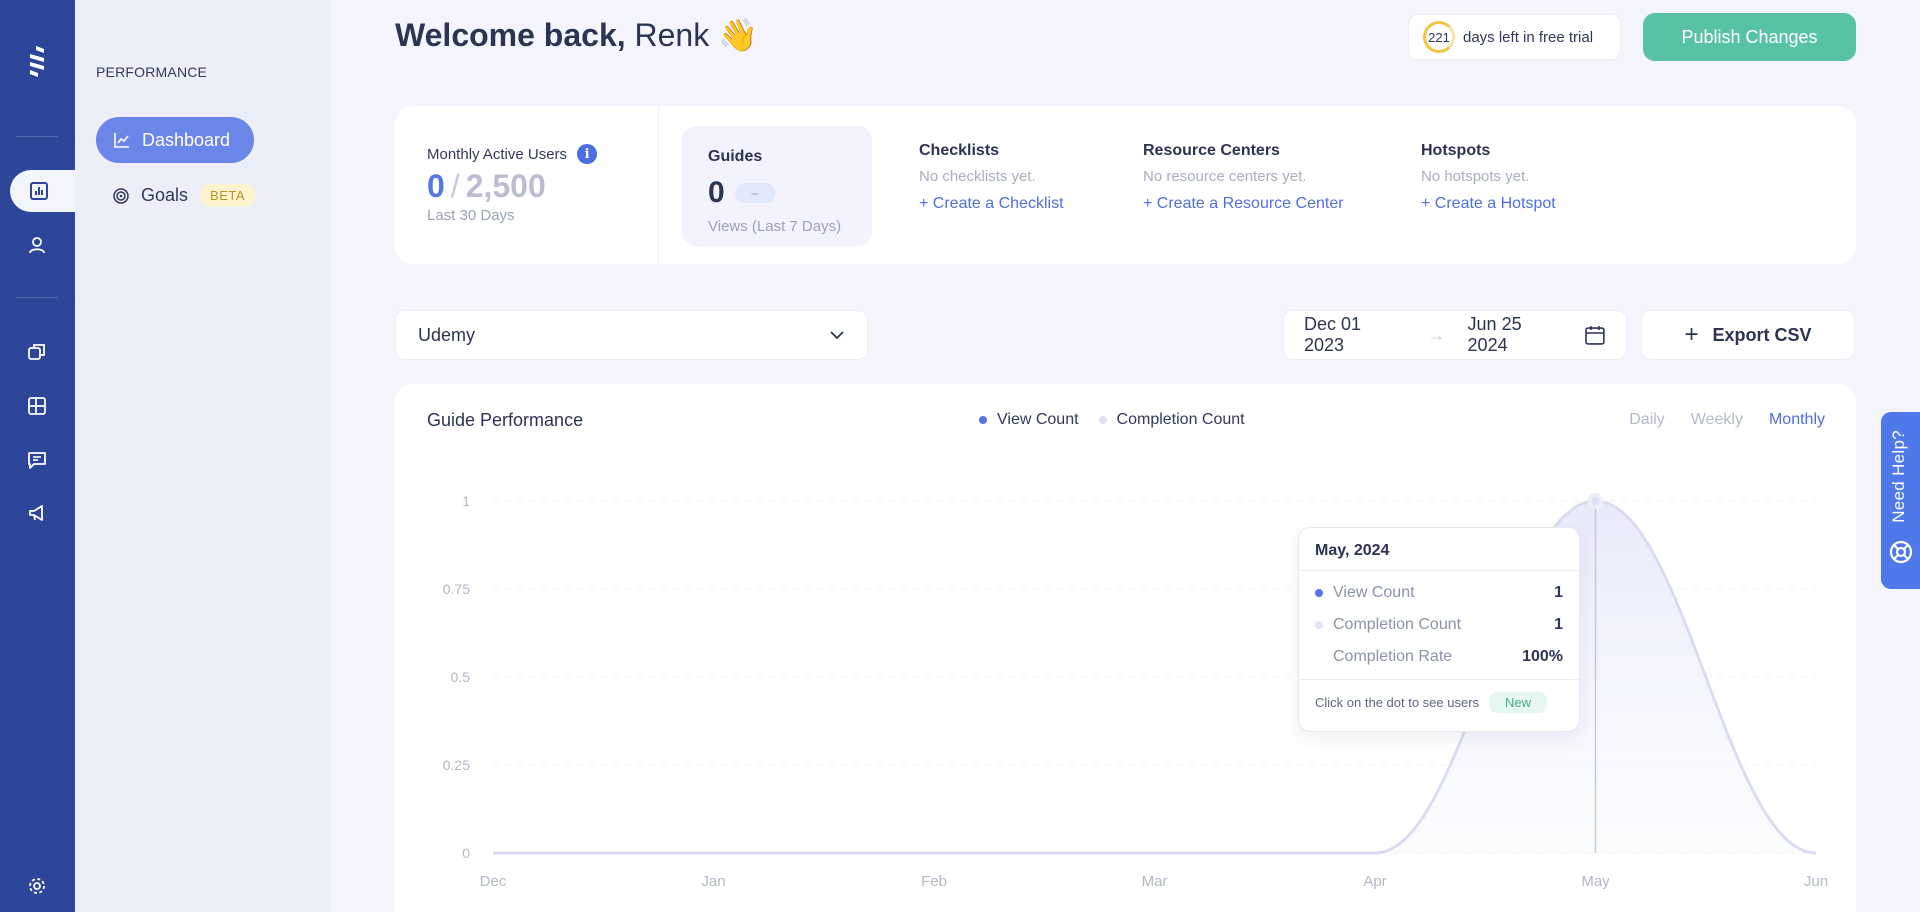  Describe the element at coordinates (983, 420) in the screenshot. I see `legend-dot-view` at that location.